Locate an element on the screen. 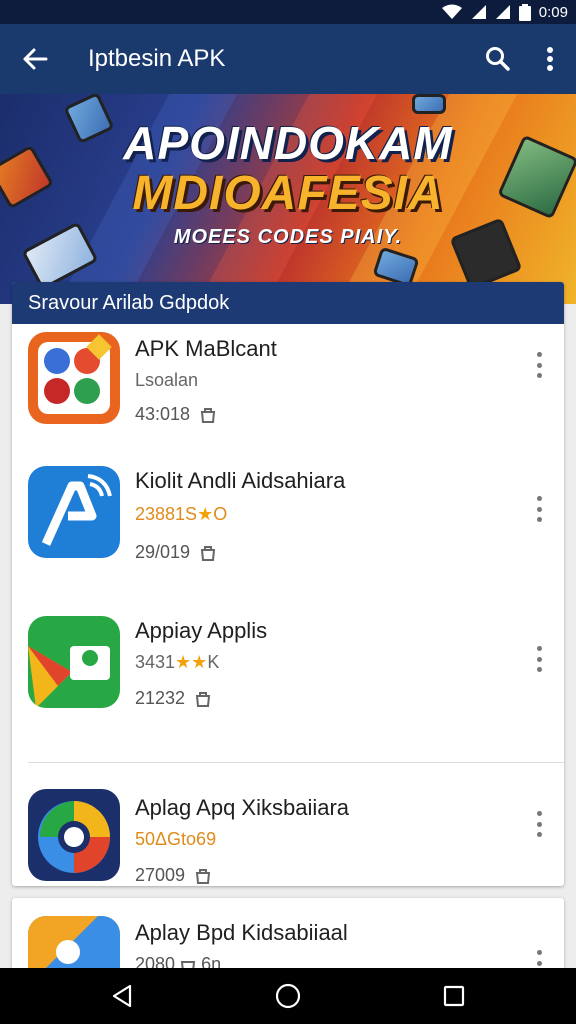 This screenshot has height=1024, width=576. phone-image is located at coordinates (429, 104).